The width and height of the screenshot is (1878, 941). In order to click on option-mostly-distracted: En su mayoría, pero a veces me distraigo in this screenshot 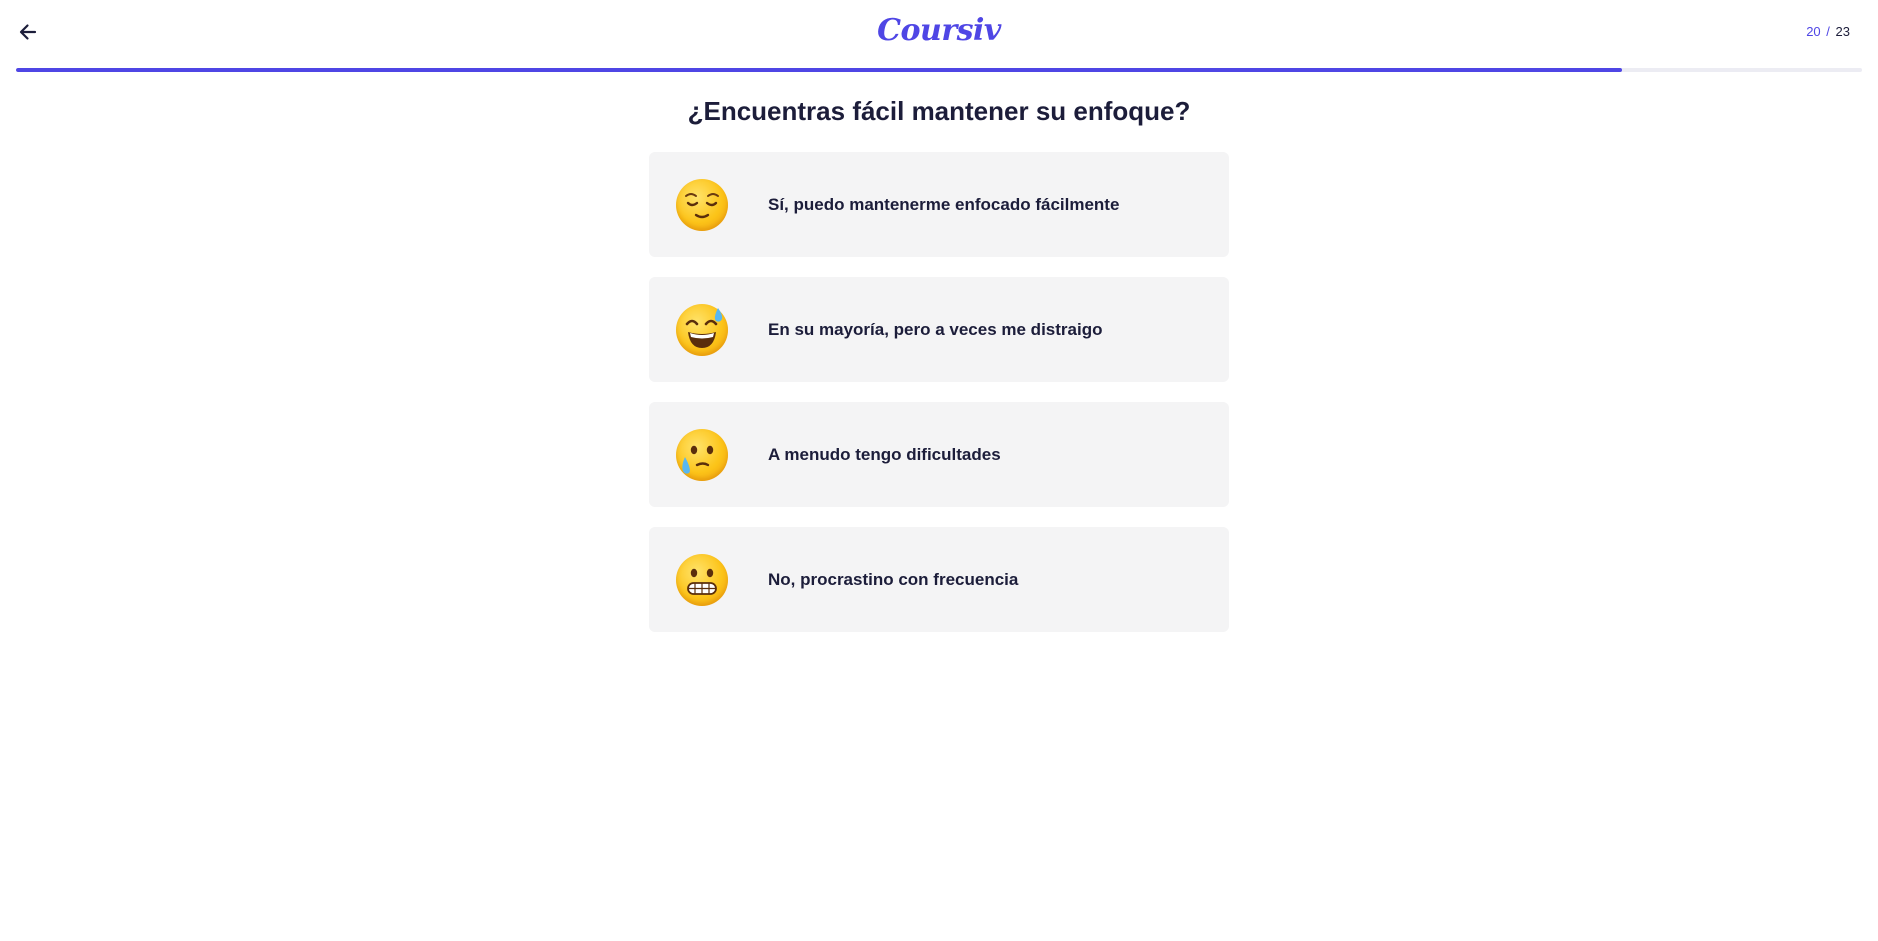, I will do `click(939, 329)`.